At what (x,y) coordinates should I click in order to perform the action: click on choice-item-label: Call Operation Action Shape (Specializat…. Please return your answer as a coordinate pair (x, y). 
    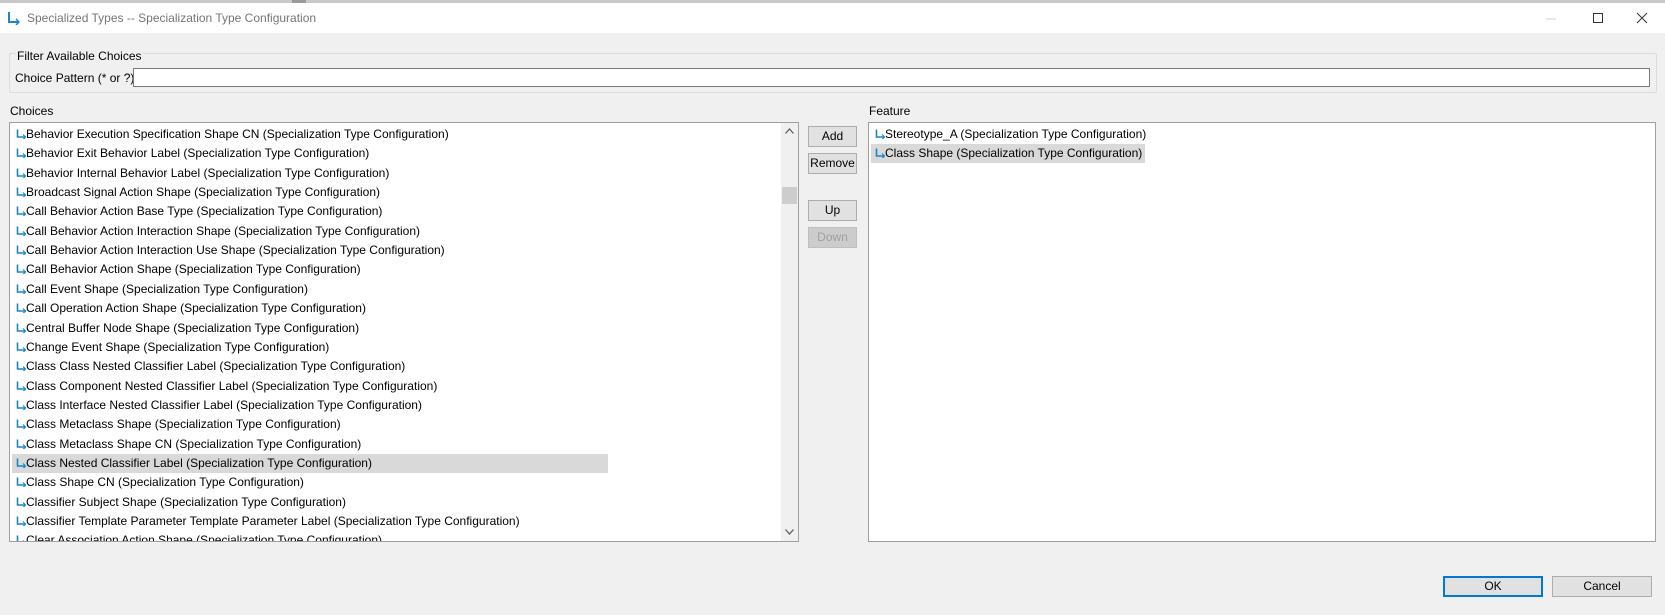
    Looking at the image, I should click on (196, 308).